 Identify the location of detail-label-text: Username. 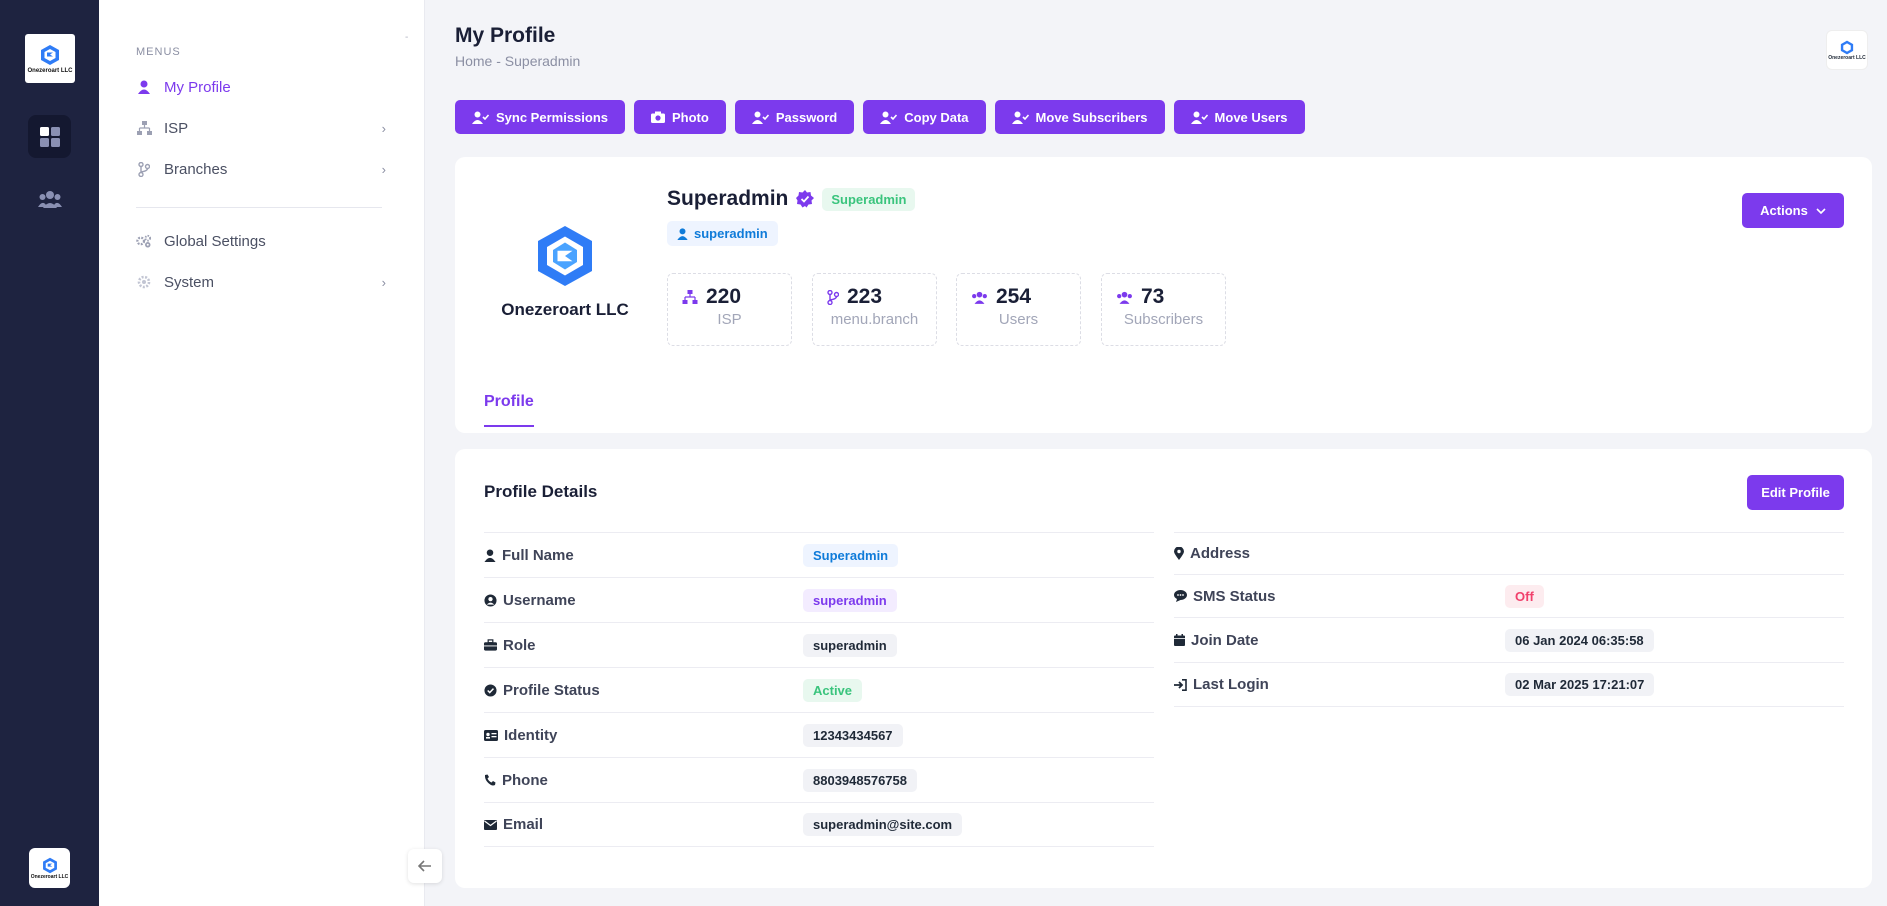
(539, 600).